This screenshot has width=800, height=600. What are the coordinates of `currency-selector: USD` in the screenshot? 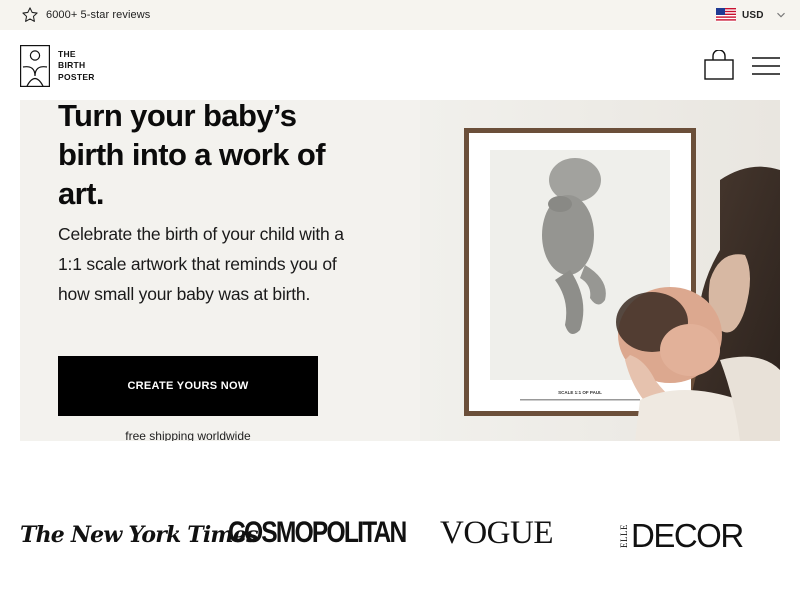 It's located at (751, 15).